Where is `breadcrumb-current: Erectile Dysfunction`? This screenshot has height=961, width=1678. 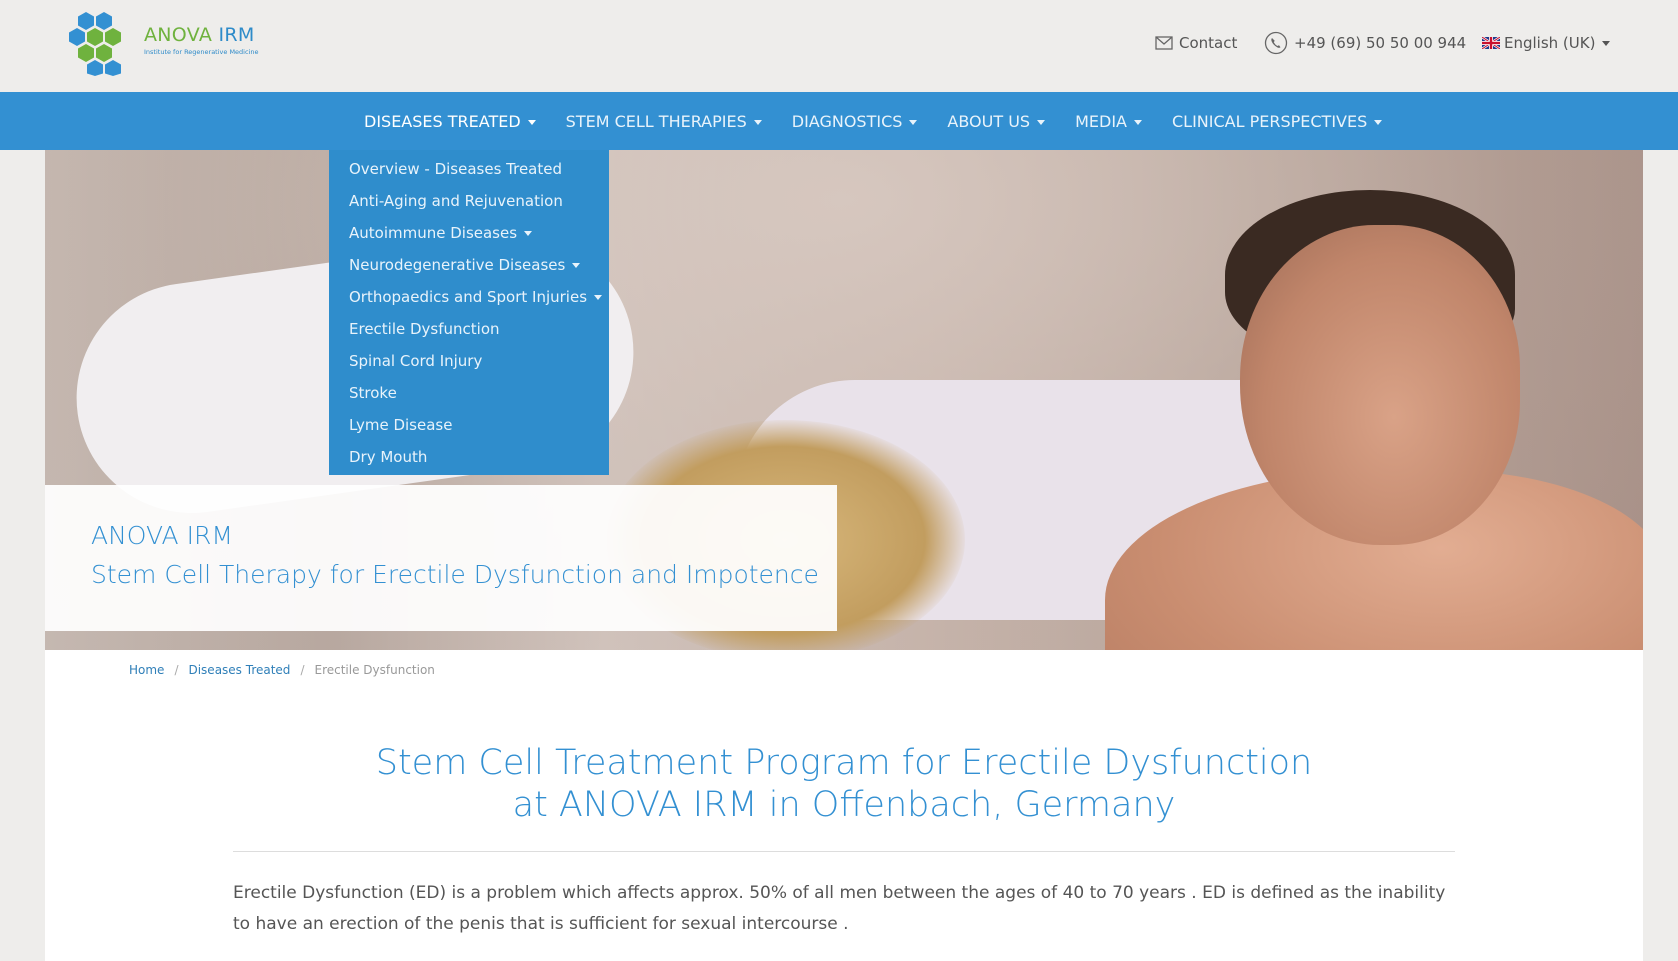 breadcrumb-current: Erectile Dysfunction is located at coordinates (374, 670).